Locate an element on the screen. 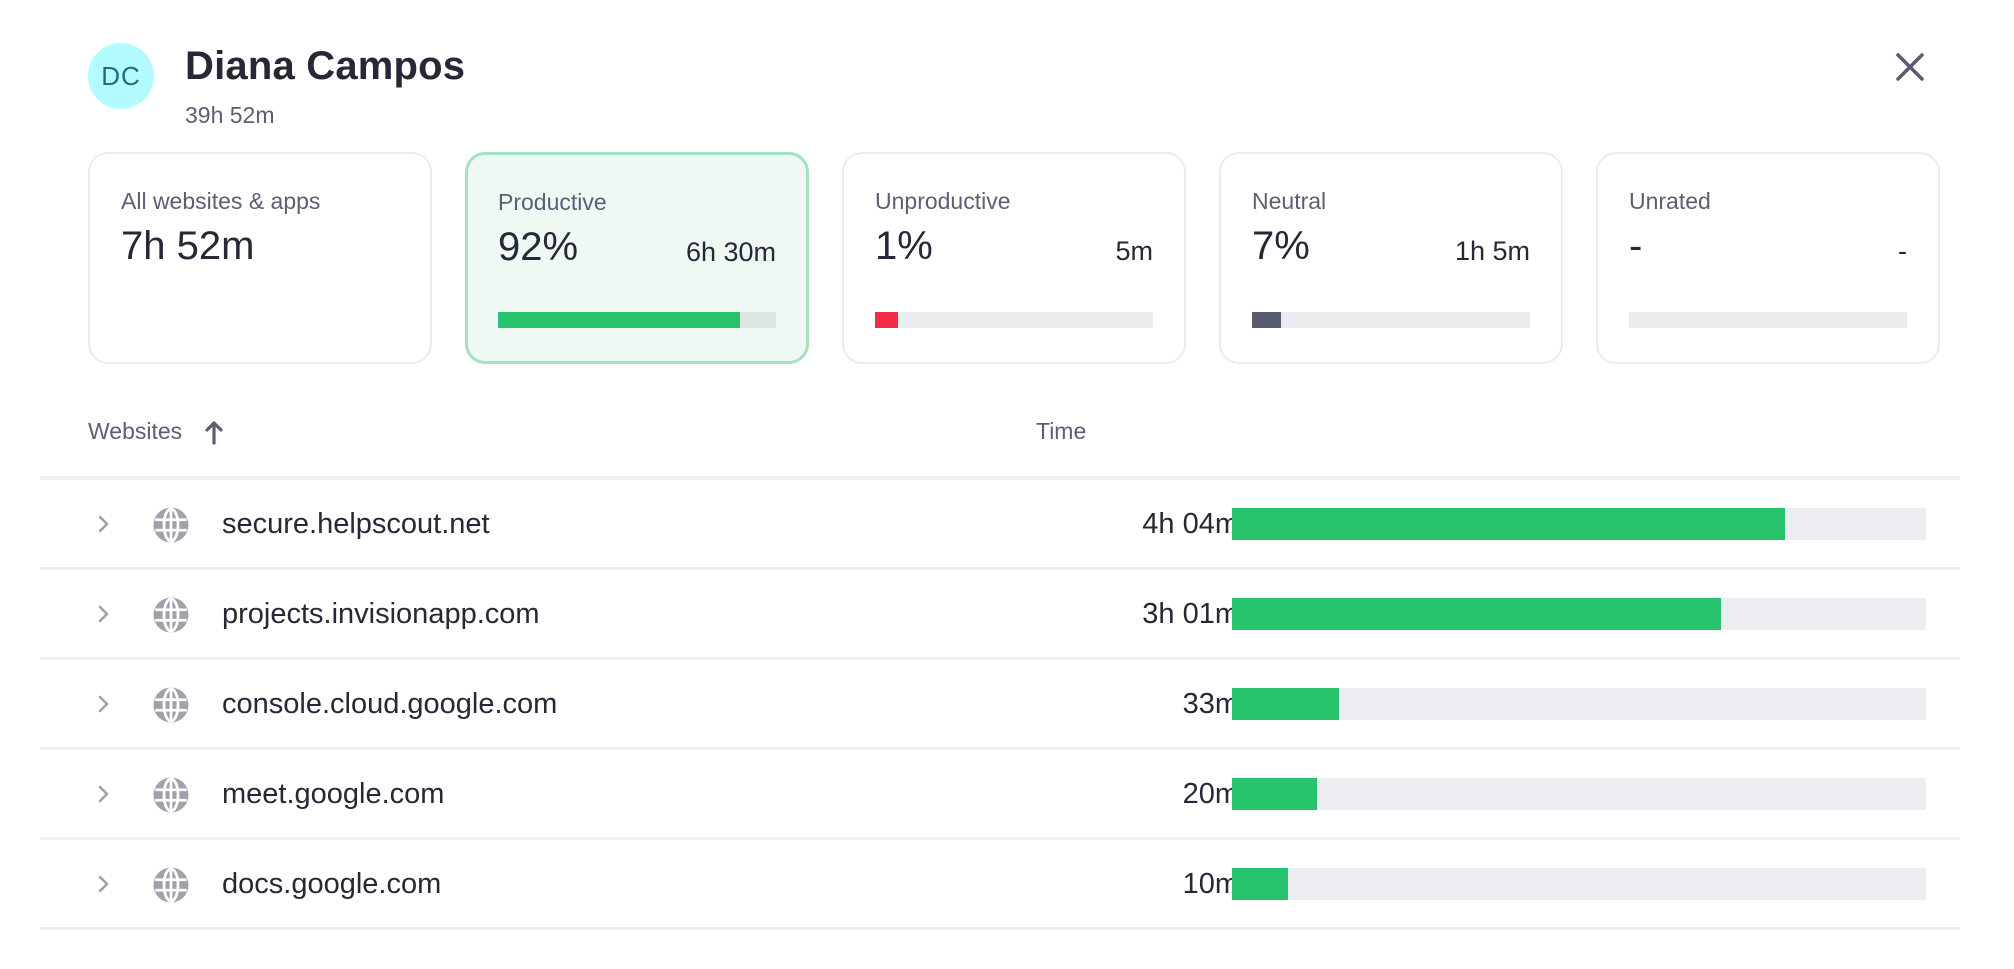 The width and height of the screenshot is (2014, 969). table-row: console.cloud.google.com 33m is located at coordinates (1000, 705).